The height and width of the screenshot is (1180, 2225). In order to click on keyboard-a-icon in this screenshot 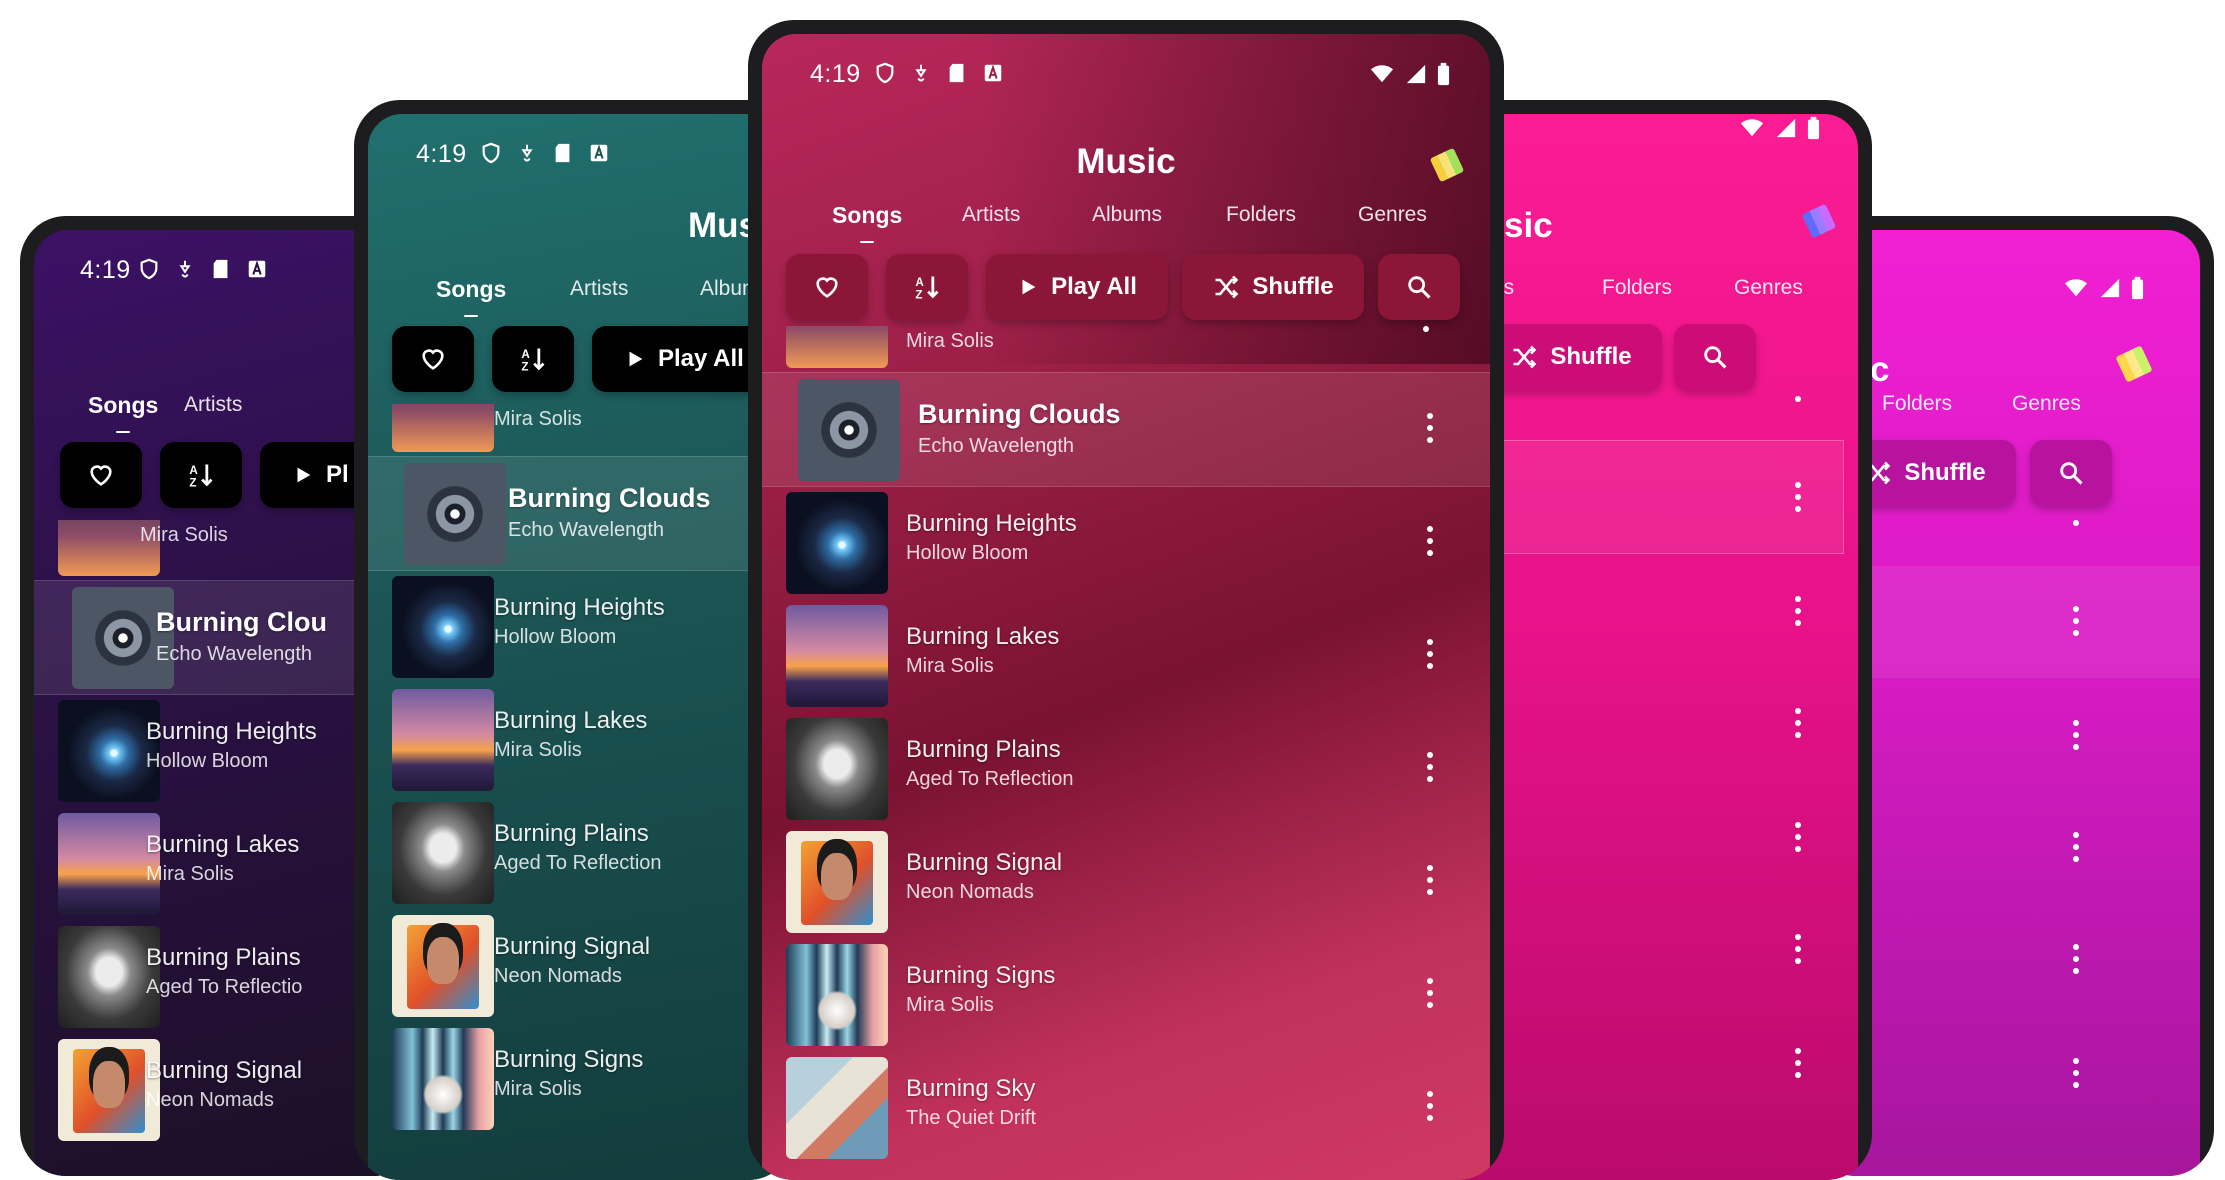, I will do `click(257, 269)`.